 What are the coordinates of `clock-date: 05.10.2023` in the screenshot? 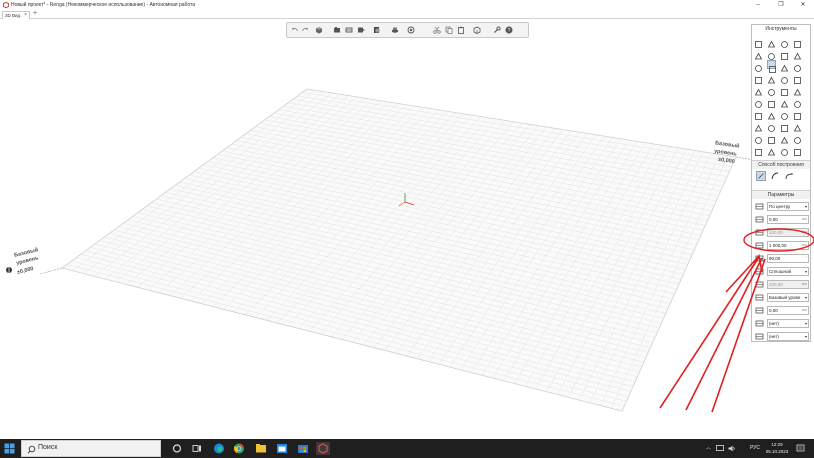 It's located at (777, 451).